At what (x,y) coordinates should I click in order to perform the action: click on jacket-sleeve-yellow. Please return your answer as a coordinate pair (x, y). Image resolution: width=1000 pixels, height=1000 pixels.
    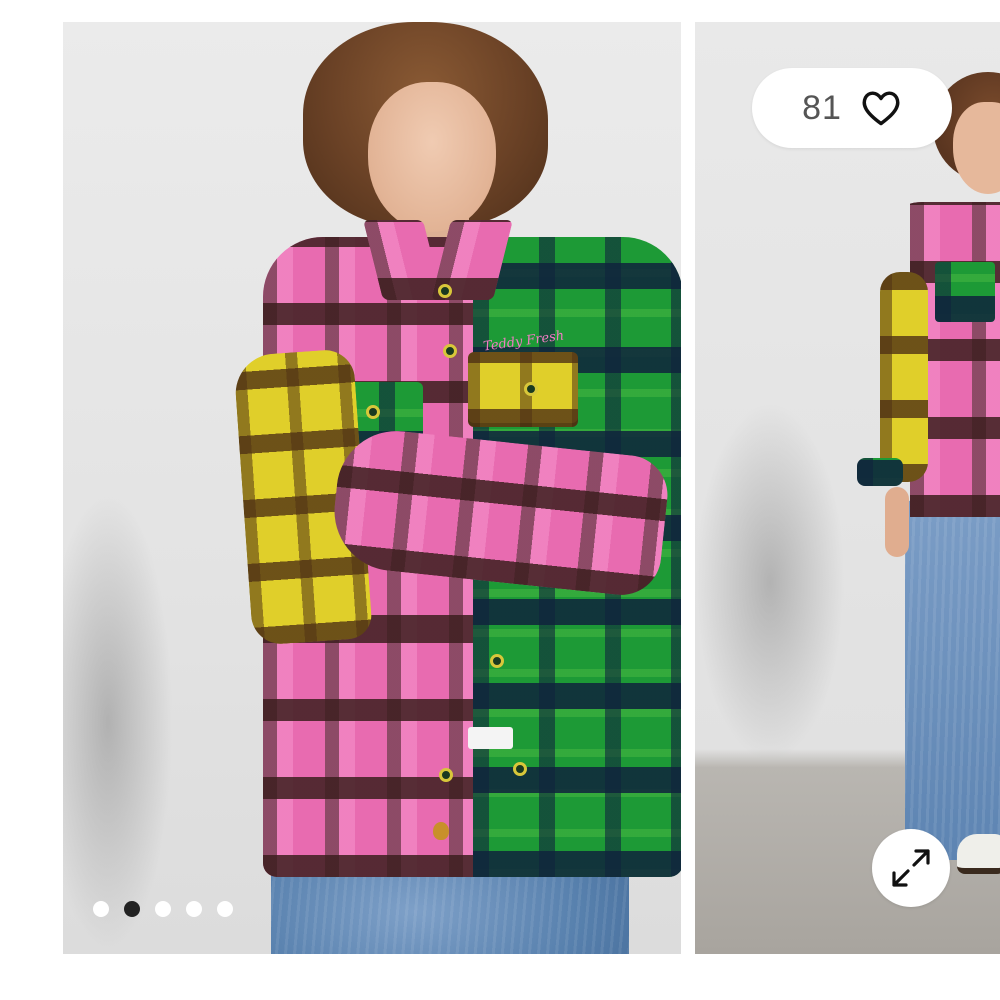
    Looking at the image, I should click on (904, 377).